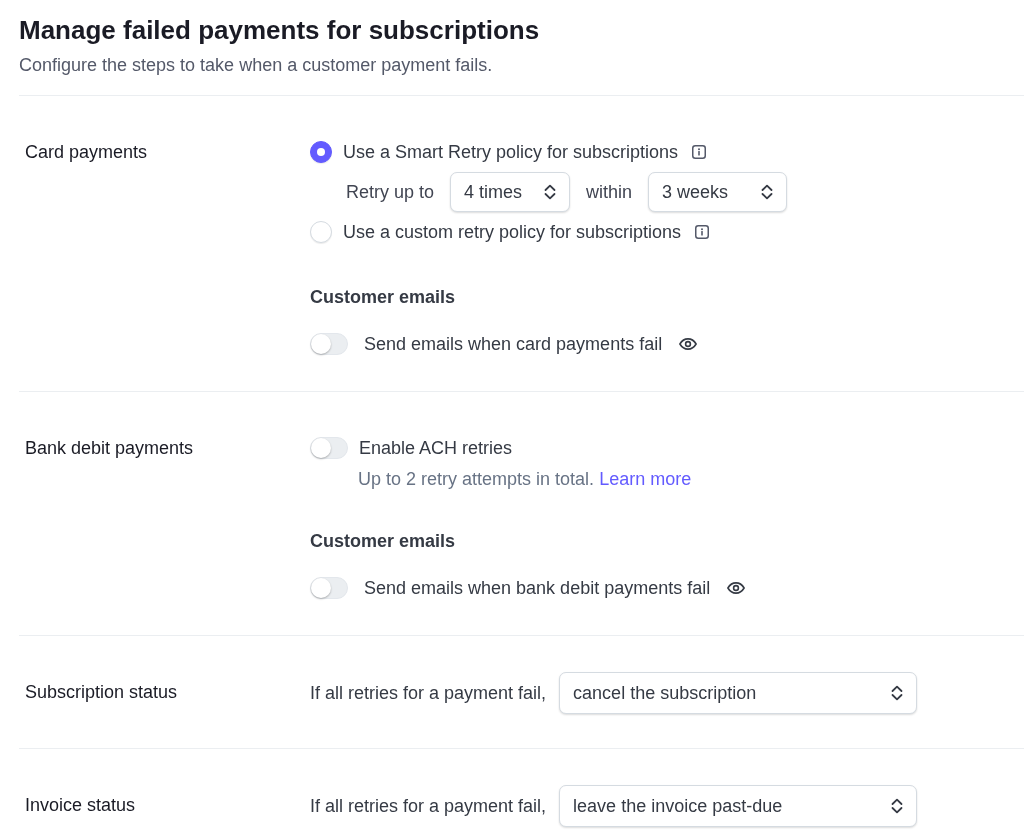 The image size is (1024, 840). What do you see at coordinates (609, 192) in the screenshot?
I see `inline-label: within` at bounding box center [609, 192].